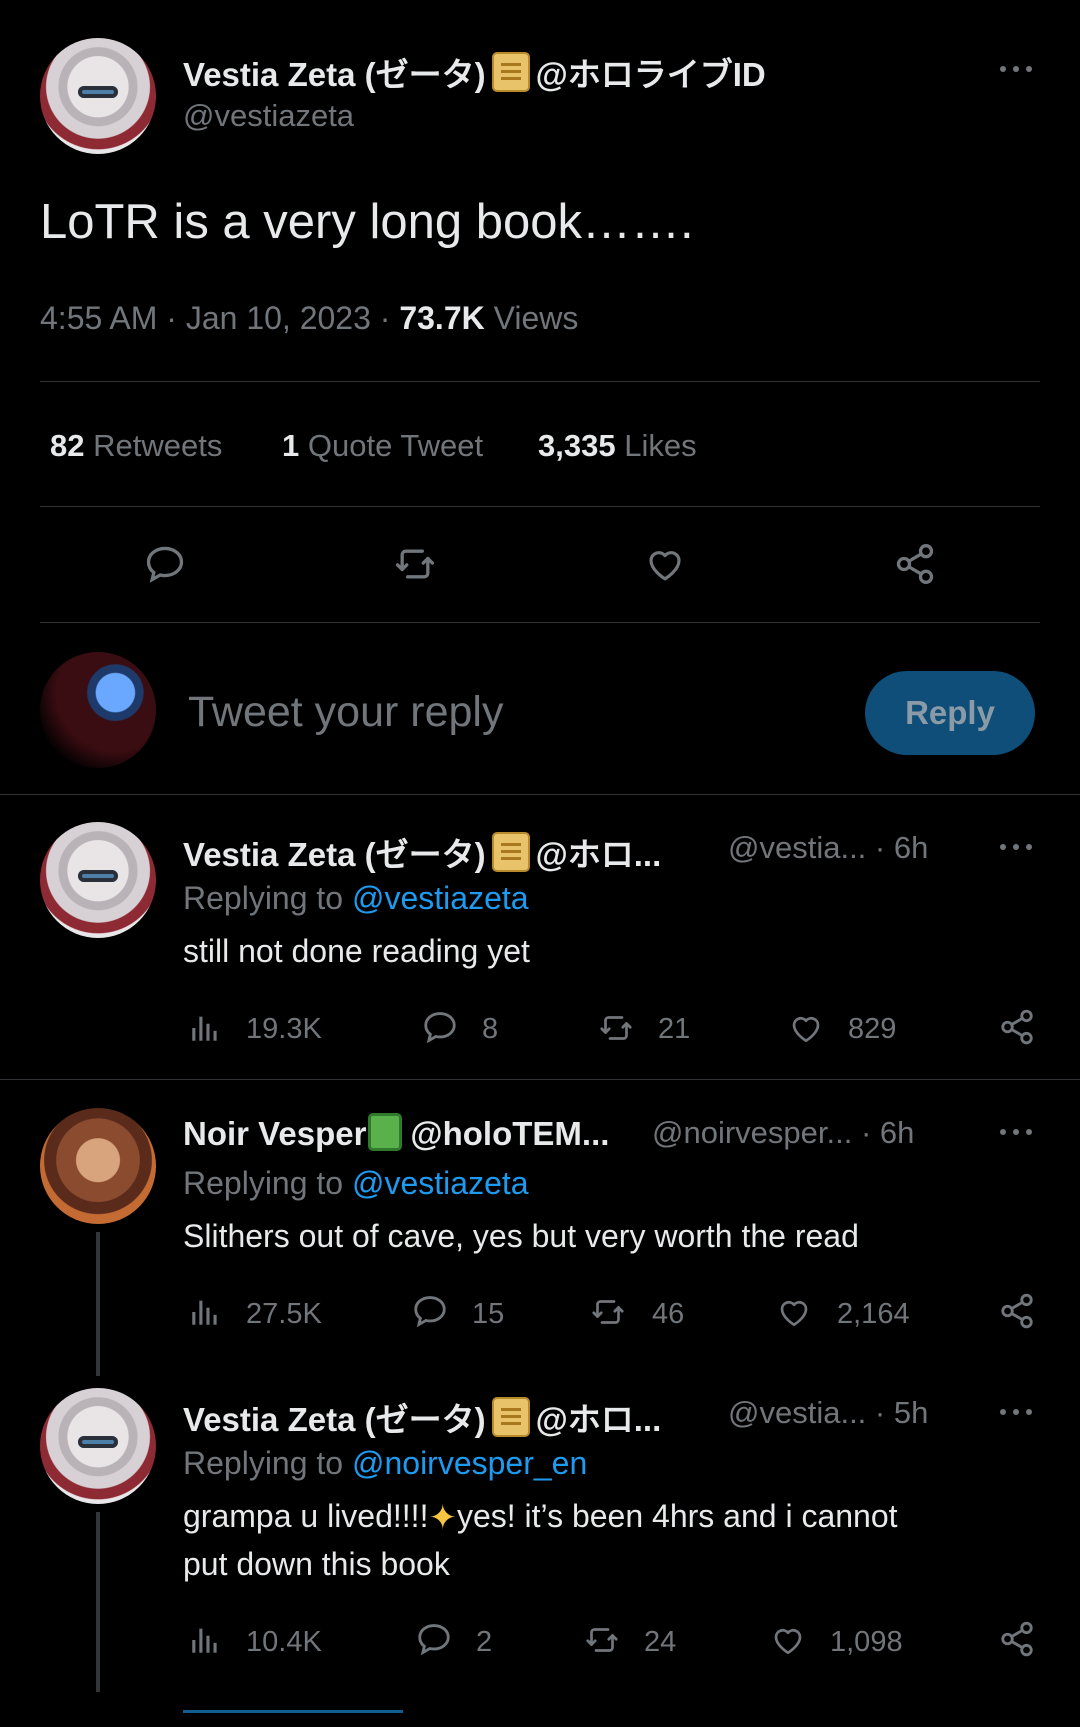  I want to click on replies-count: 2, so click(484, 1642).